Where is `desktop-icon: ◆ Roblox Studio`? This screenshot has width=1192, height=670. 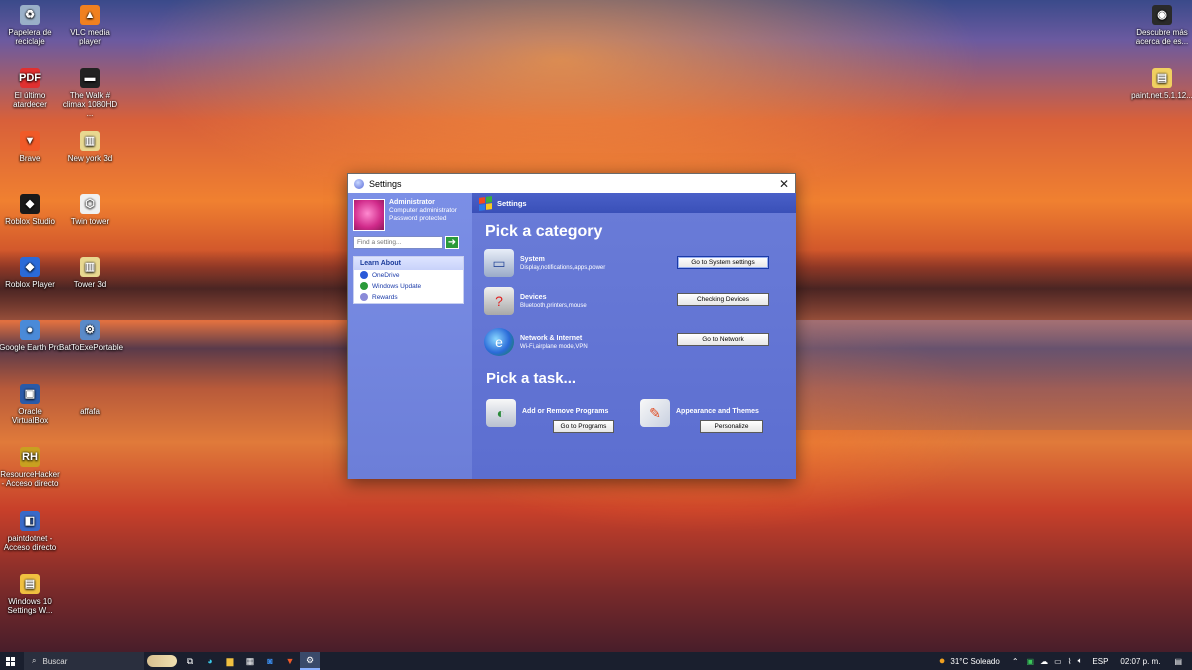 desktop-icon: ◆ Roblox Studio is located at coordinates (30, 210).